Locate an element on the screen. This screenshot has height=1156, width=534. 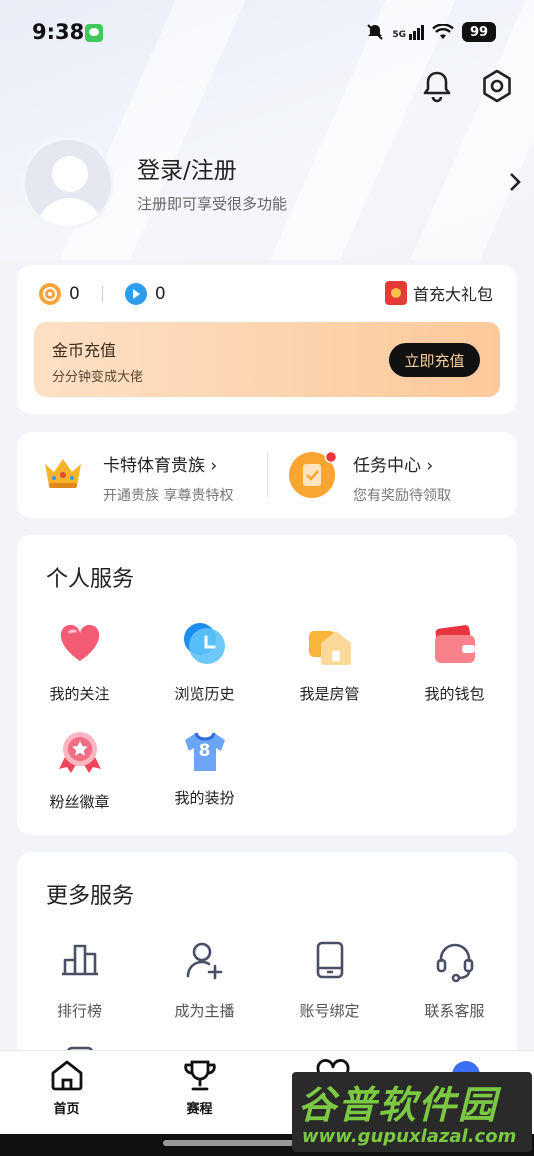
heart-icon is located at coordinates (79, 642).